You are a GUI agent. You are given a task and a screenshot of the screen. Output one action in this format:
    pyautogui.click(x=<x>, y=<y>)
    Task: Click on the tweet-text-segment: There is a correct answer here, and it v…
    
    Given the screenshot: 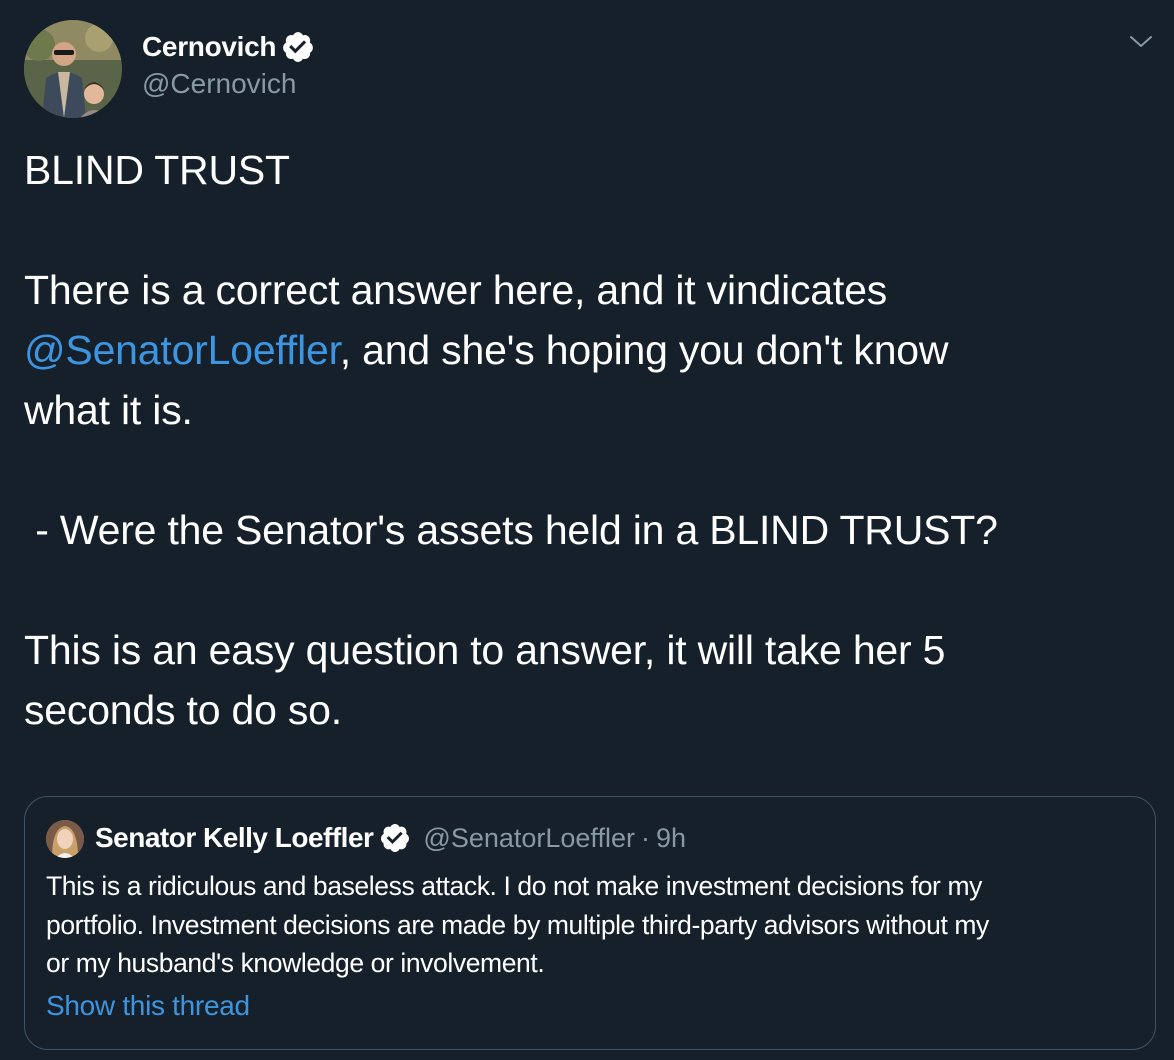 What is the action you would take?
    pyautogui.click(x=455, y=290)
    